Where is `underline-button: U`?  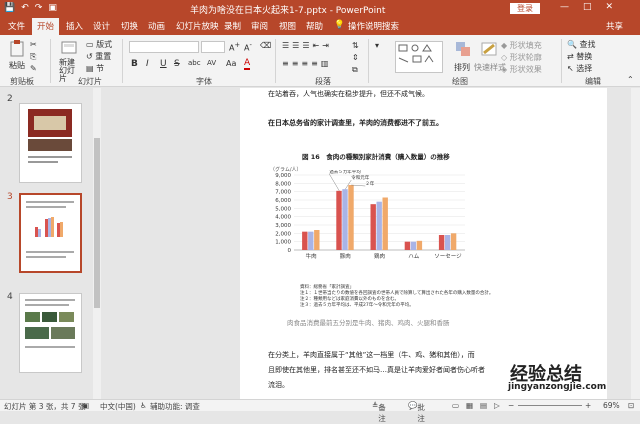
underline-button: U is located at coordinates (163, 64).